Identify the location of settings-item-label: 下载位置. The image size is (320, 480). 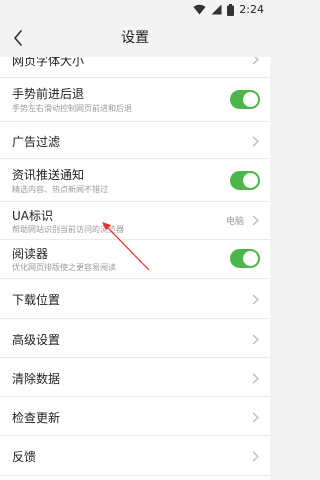
(36, 300).